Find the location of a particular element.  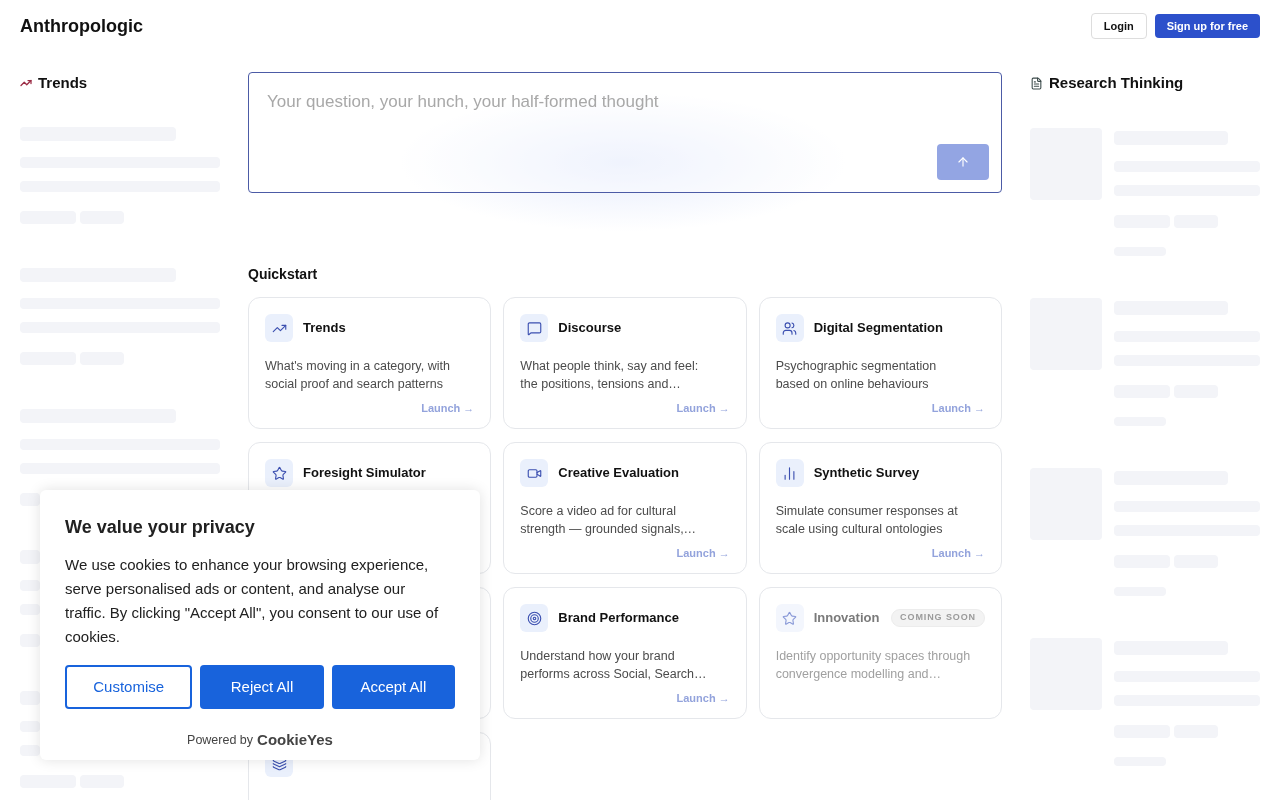

quickstart-card: Digital Segmentation Psychographic segmentation based on online behaviours Launch → is located at coordinates (880, 363).